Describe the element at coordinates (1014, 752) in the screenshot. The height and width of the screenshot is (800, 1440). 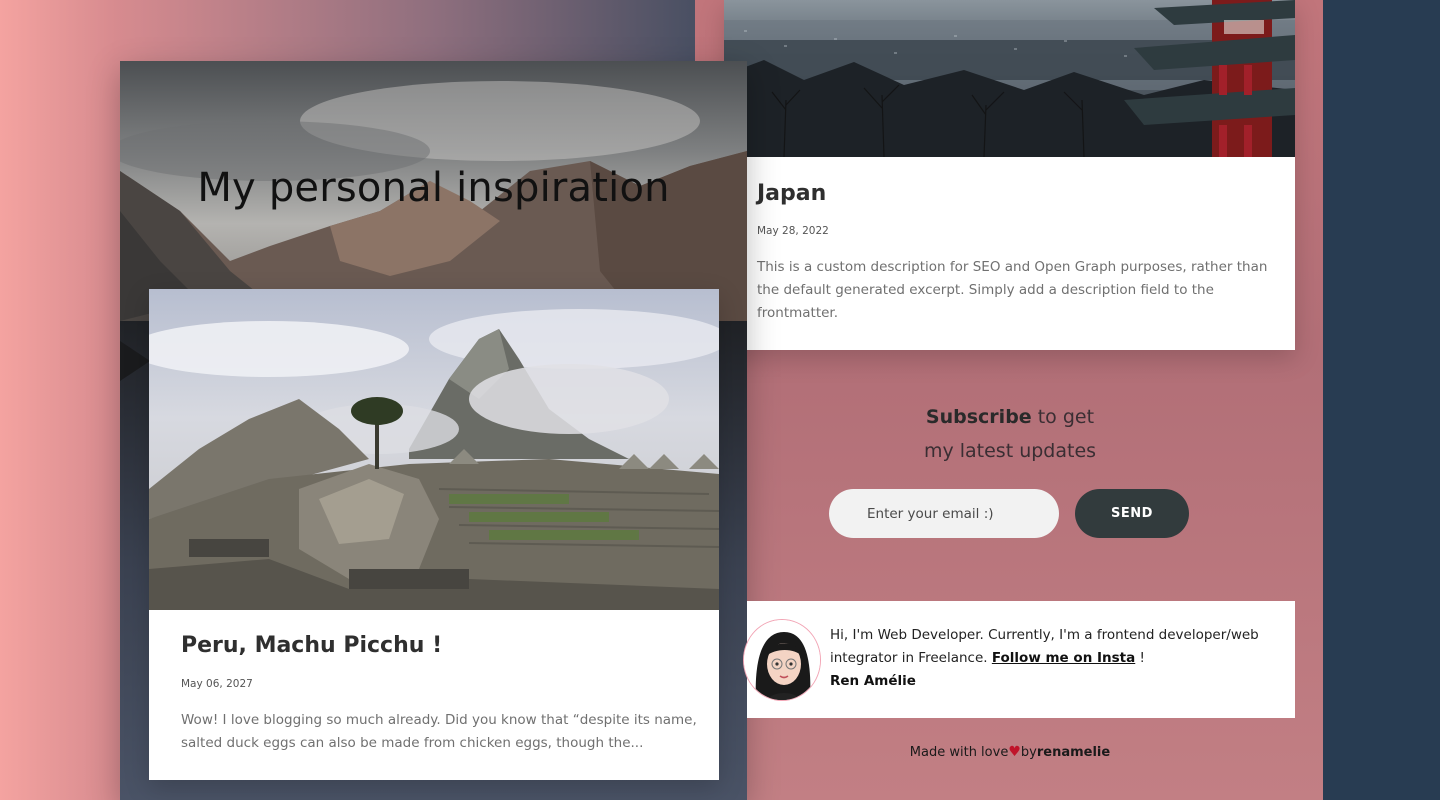
I see `heart-icon: ♥` at that location.